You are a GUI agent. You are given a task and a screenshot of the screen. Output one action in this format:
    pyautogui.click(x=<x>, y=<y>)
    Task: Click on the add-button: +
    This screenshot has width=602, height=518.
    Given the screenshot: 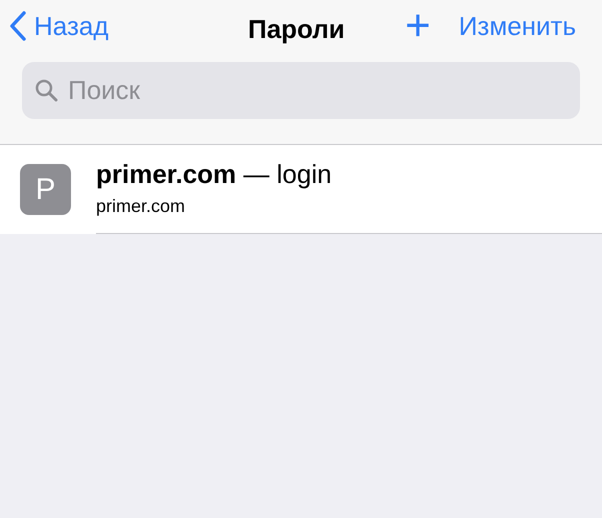 What is the action you would take?
    pyautogui.click(x=418, y=26)
    